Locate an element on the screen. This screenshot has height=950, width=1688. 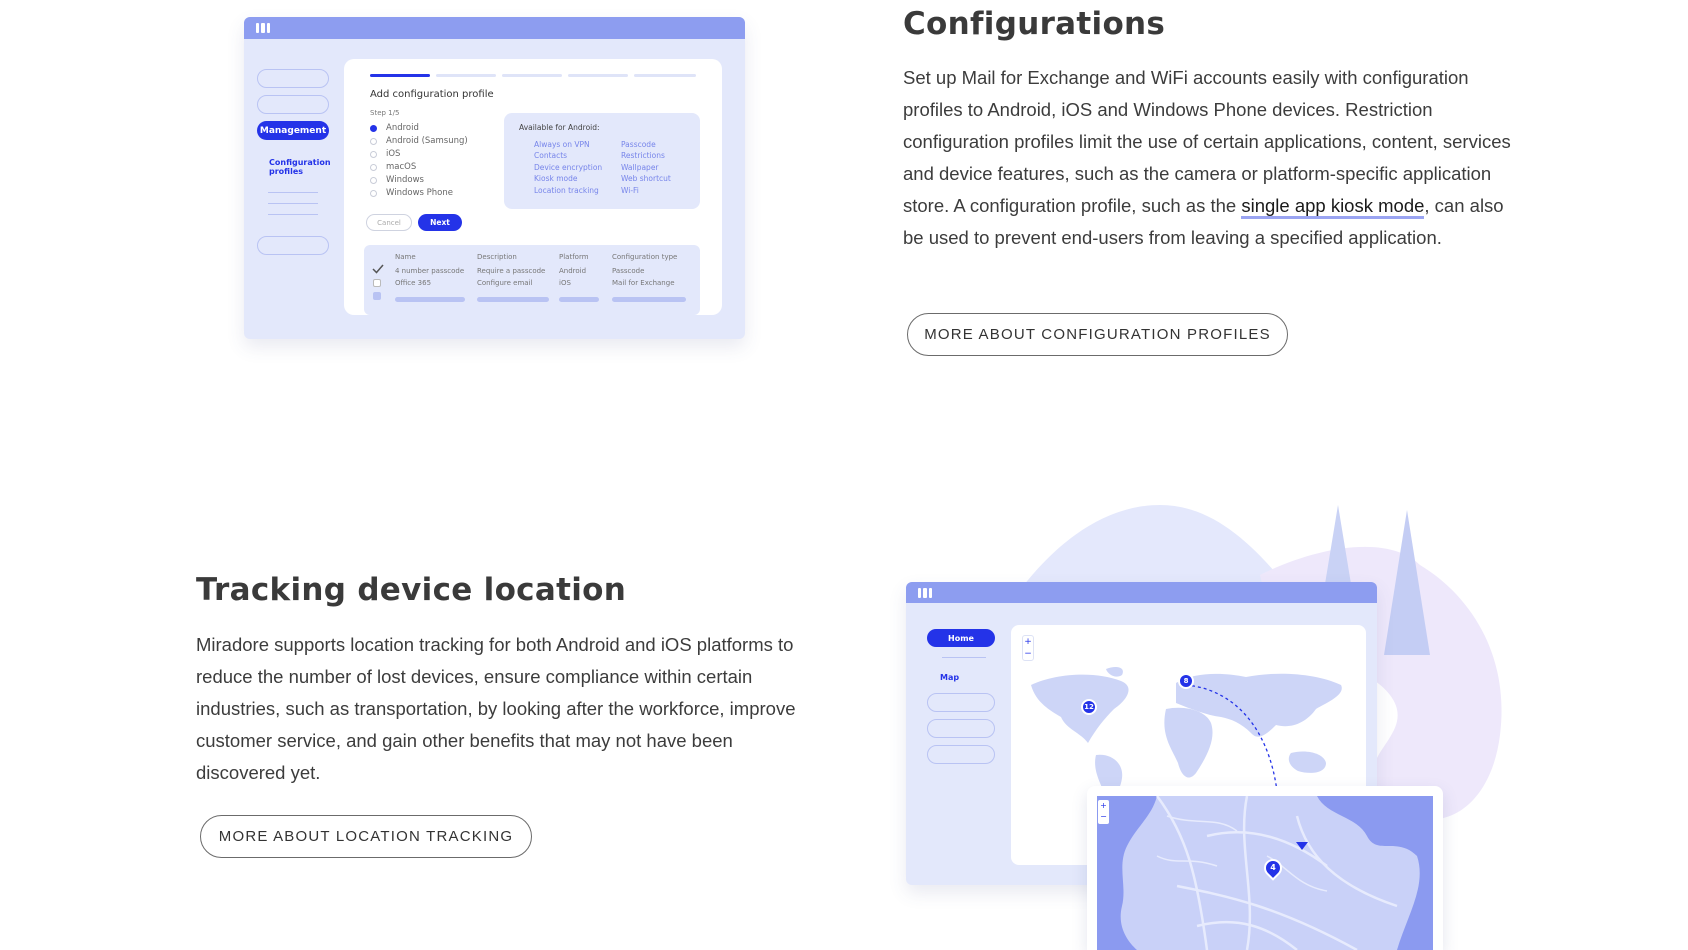
more-about-configuration-profiles-button: MORE ABOUT CONFIGURATION PROFILES is located at coordinates (1097, 334).